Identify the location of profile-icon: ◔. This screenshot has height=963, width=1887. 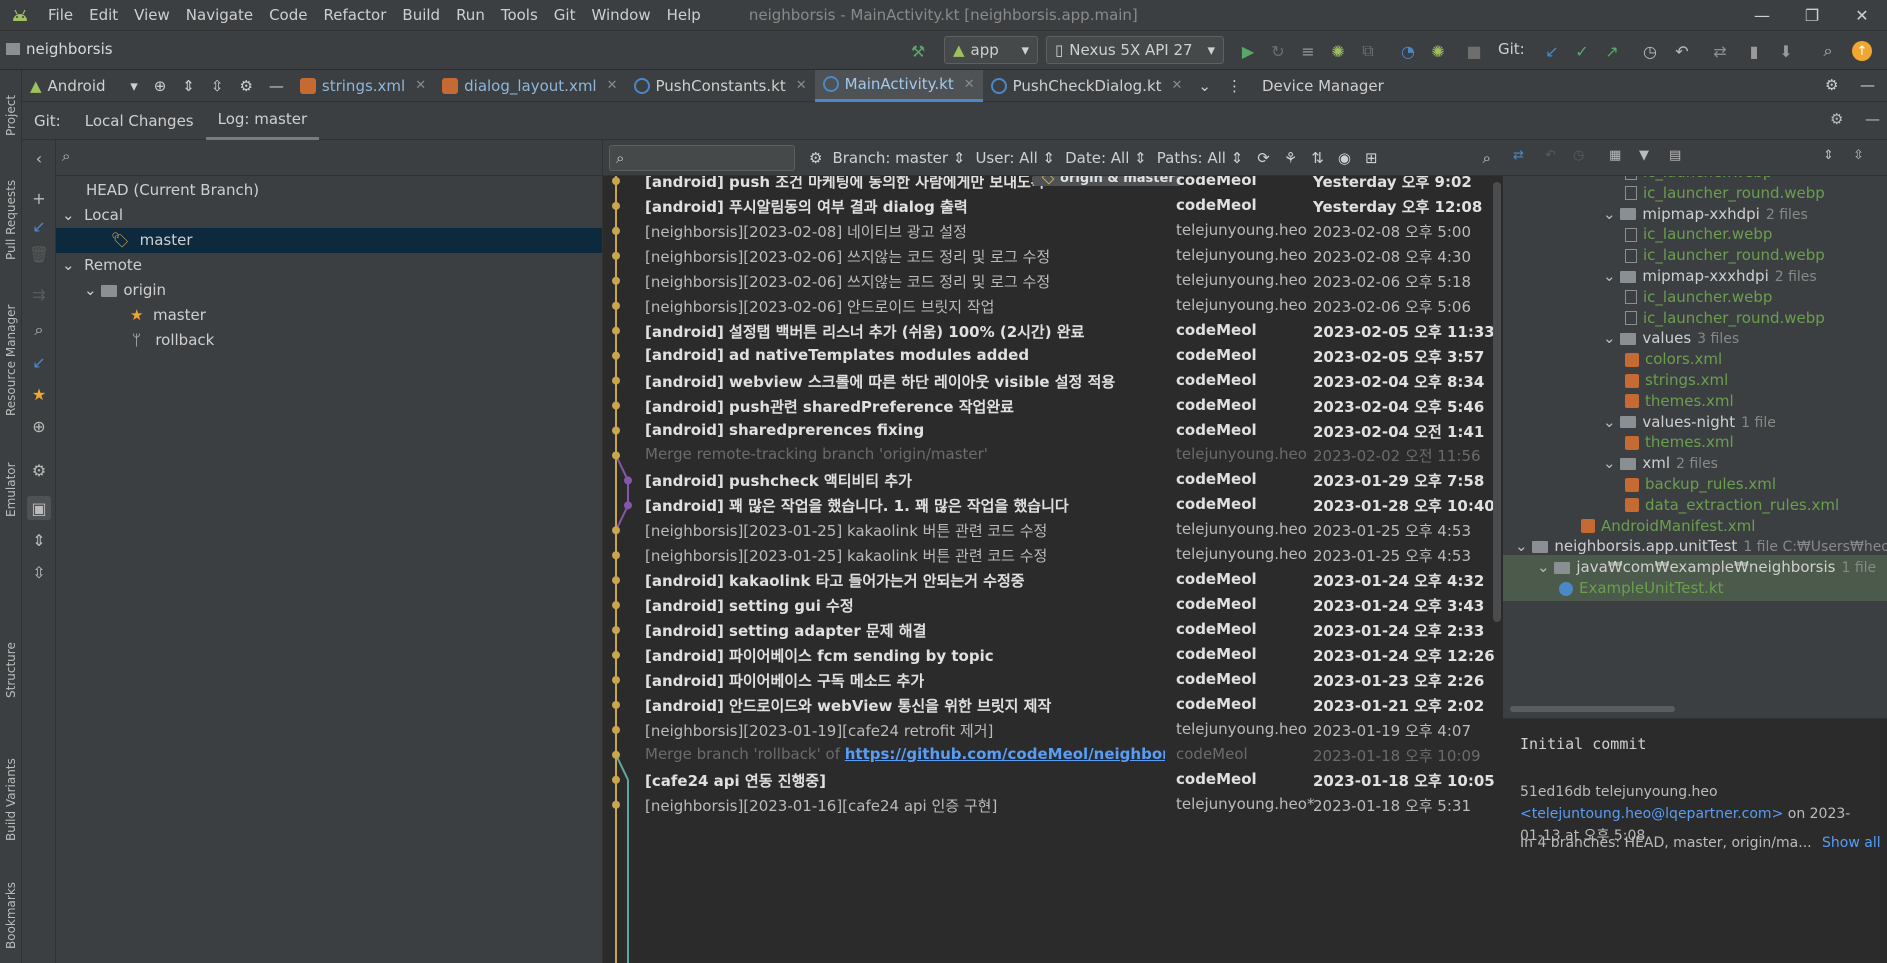
(1408, 51).